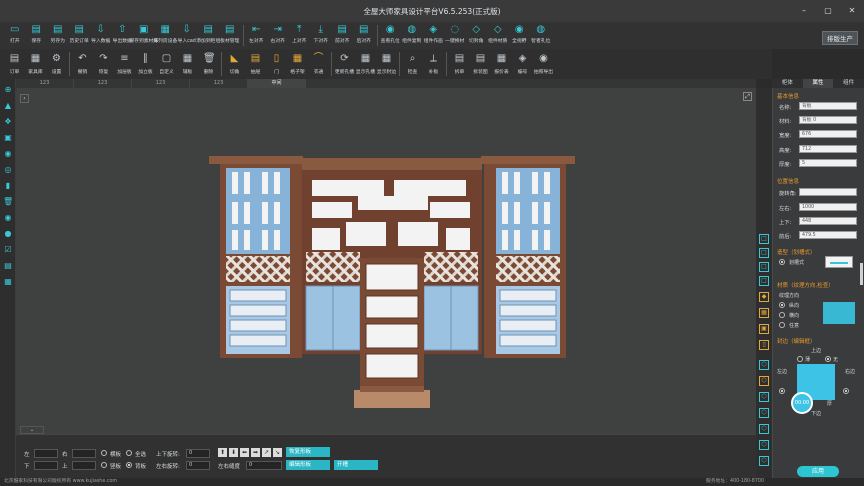  What do you see at coordinates (124, 64) in the screenshot?
I see `edit-button-5: ≡ 加层板` at bounding box center [124, 64].